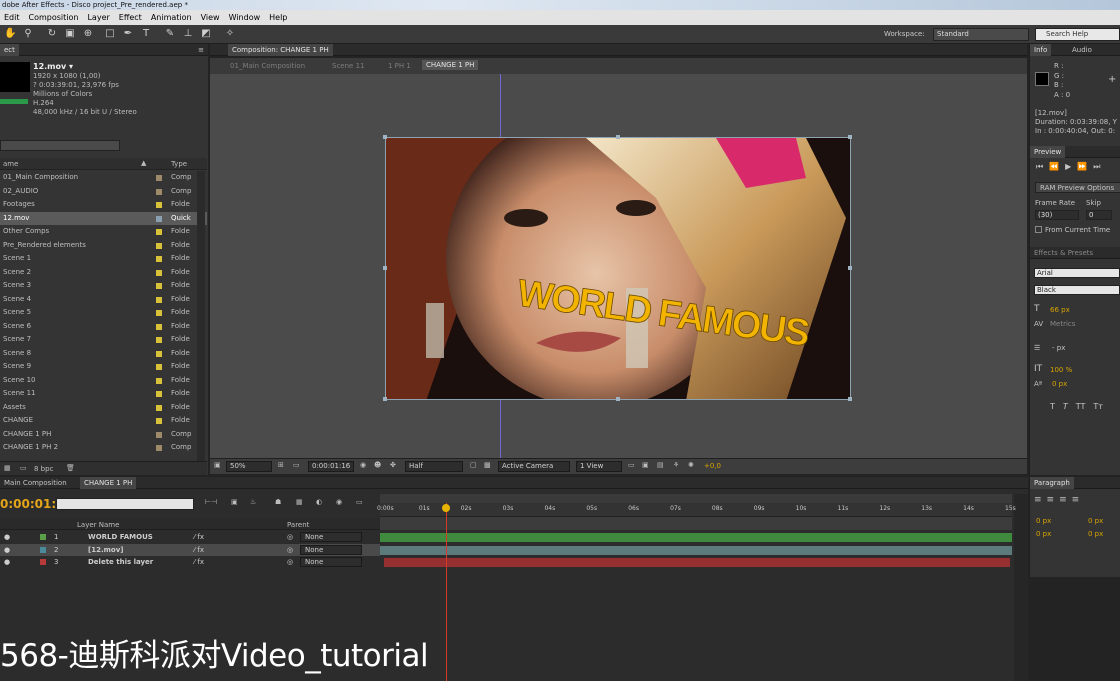 Image resolution: width=1120 pixels, height=681 pixels. I want to click on type-tool-icon: T, so click(146, 34).